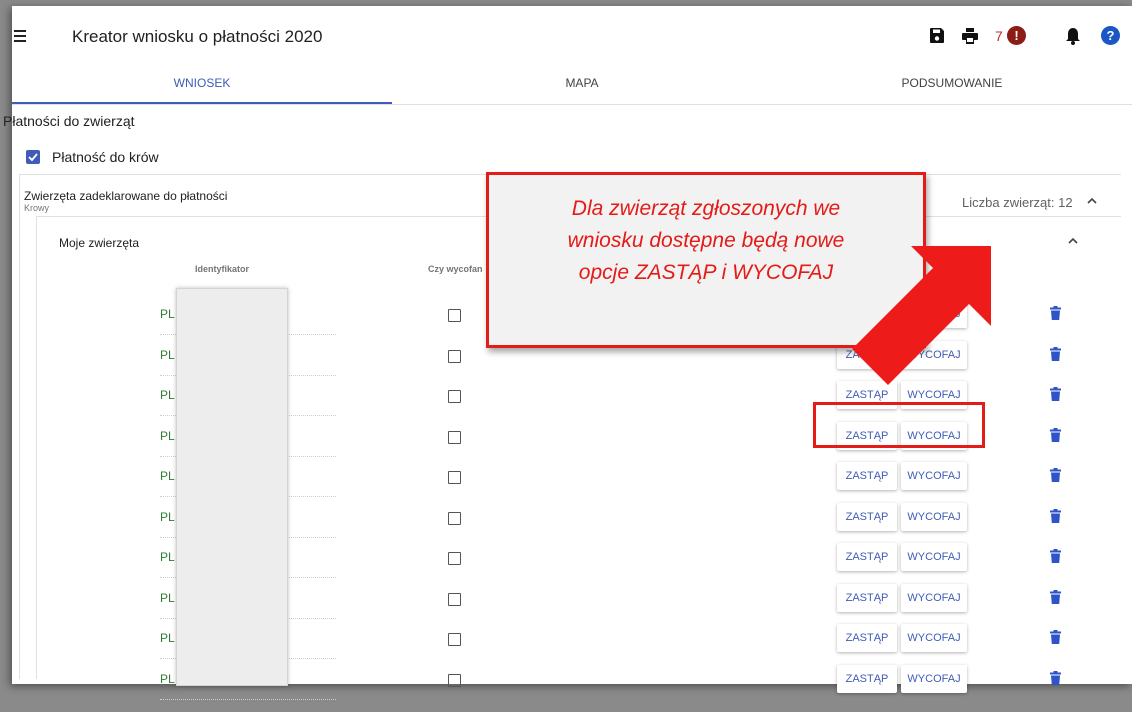  Describe the element at coordinates (20, 36) in the screenshot. I see `menu-icon` at that location.